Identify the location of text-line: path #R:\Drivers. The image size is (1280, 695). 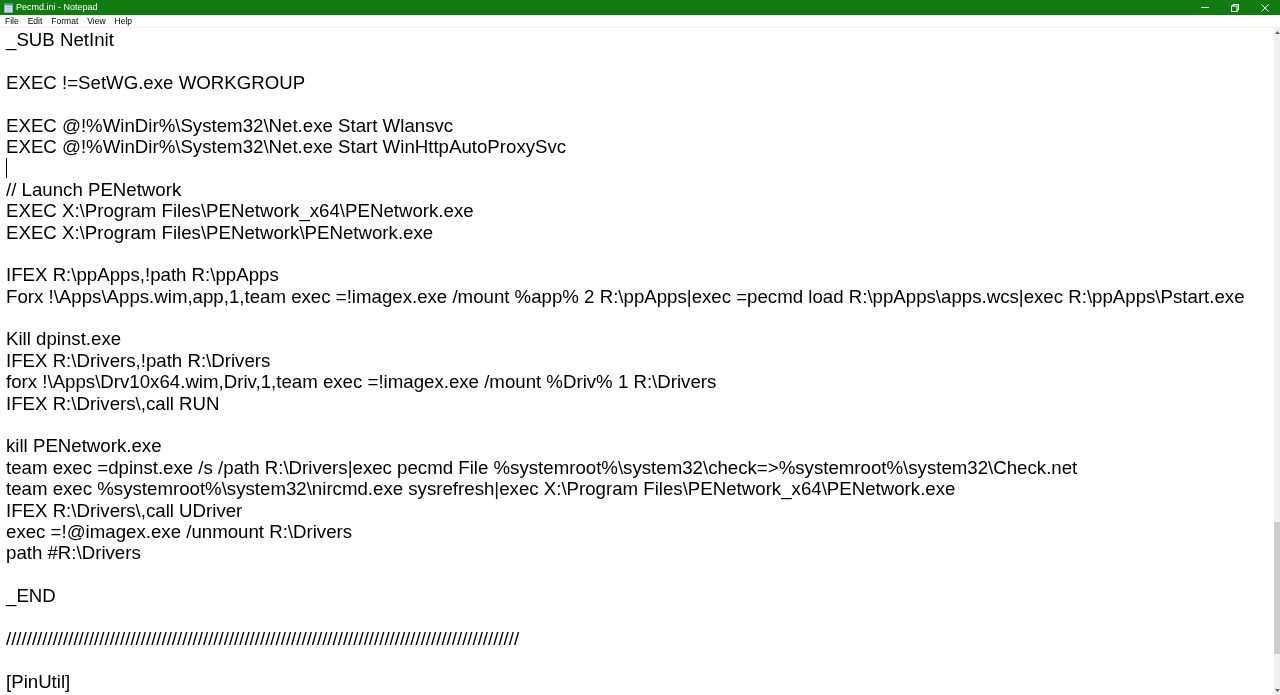
(73, 553).